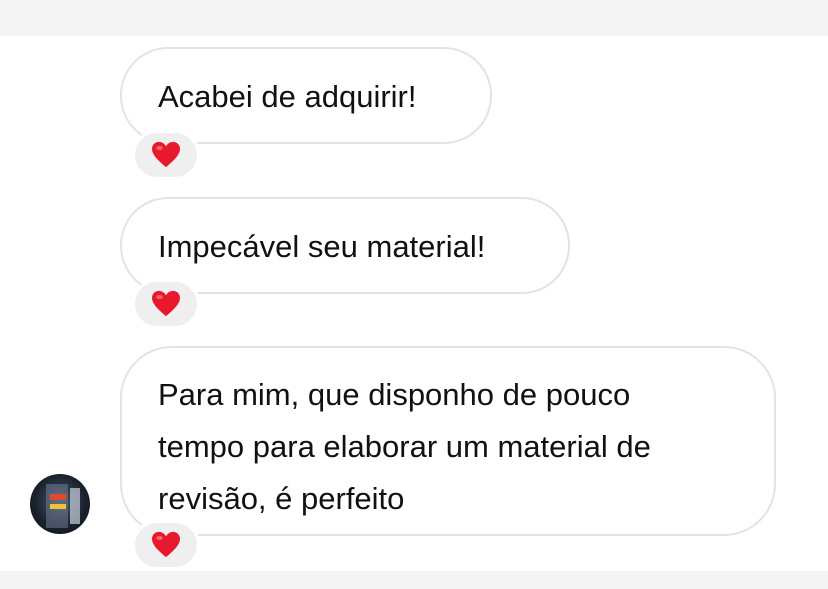 This screenshot has width=828, height=589. Describe the element at coordinates (287, 96) in the screenshot. I see `message-text-line: Acabei de adquirir!` at that location.